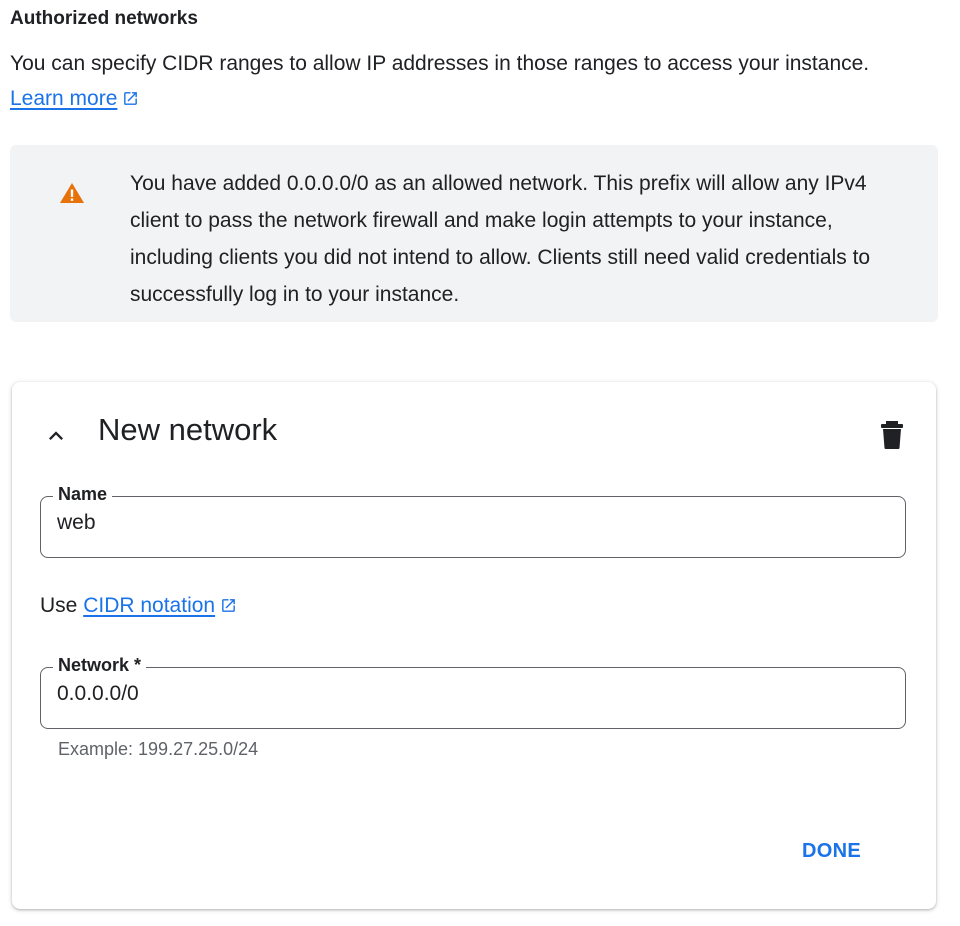 The width and height of the screenshot is (960, 926). Describe the element at coordinates (149, 605) in the screenshot. I see `cidr-notation-link: CIDR notation` at that location.